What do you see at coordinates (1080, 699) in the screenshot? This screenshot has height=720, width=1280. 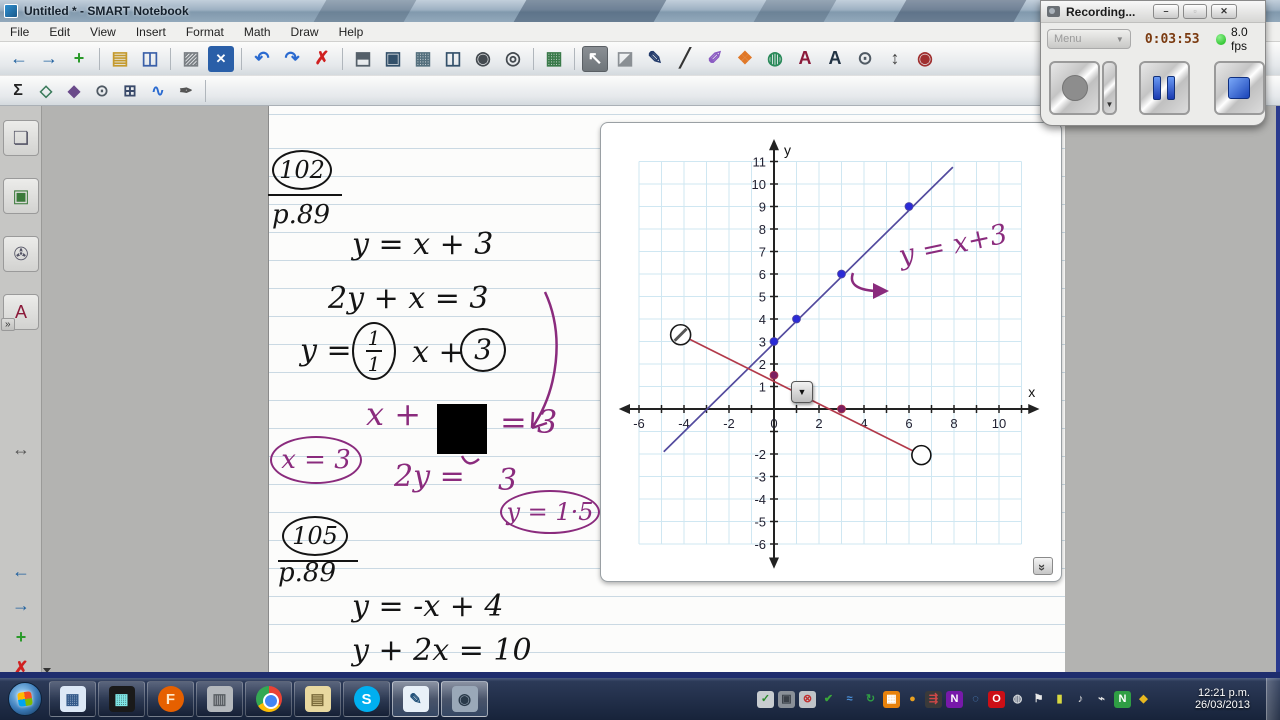 I see `tray-volume: ♪` at bounding box center [1080, 699].